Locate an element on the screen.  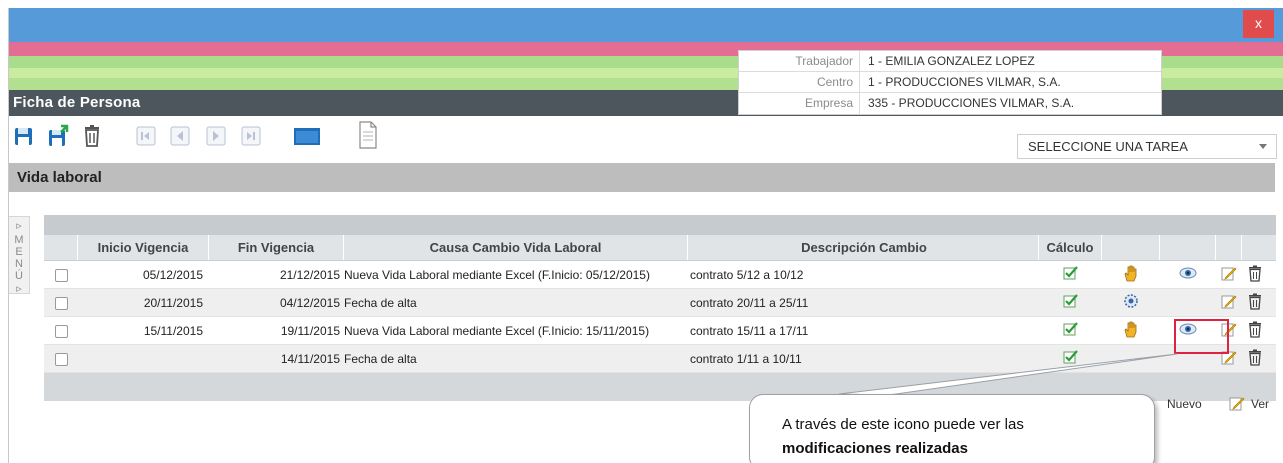
close-button: x is located at coordinates (1258, 24).